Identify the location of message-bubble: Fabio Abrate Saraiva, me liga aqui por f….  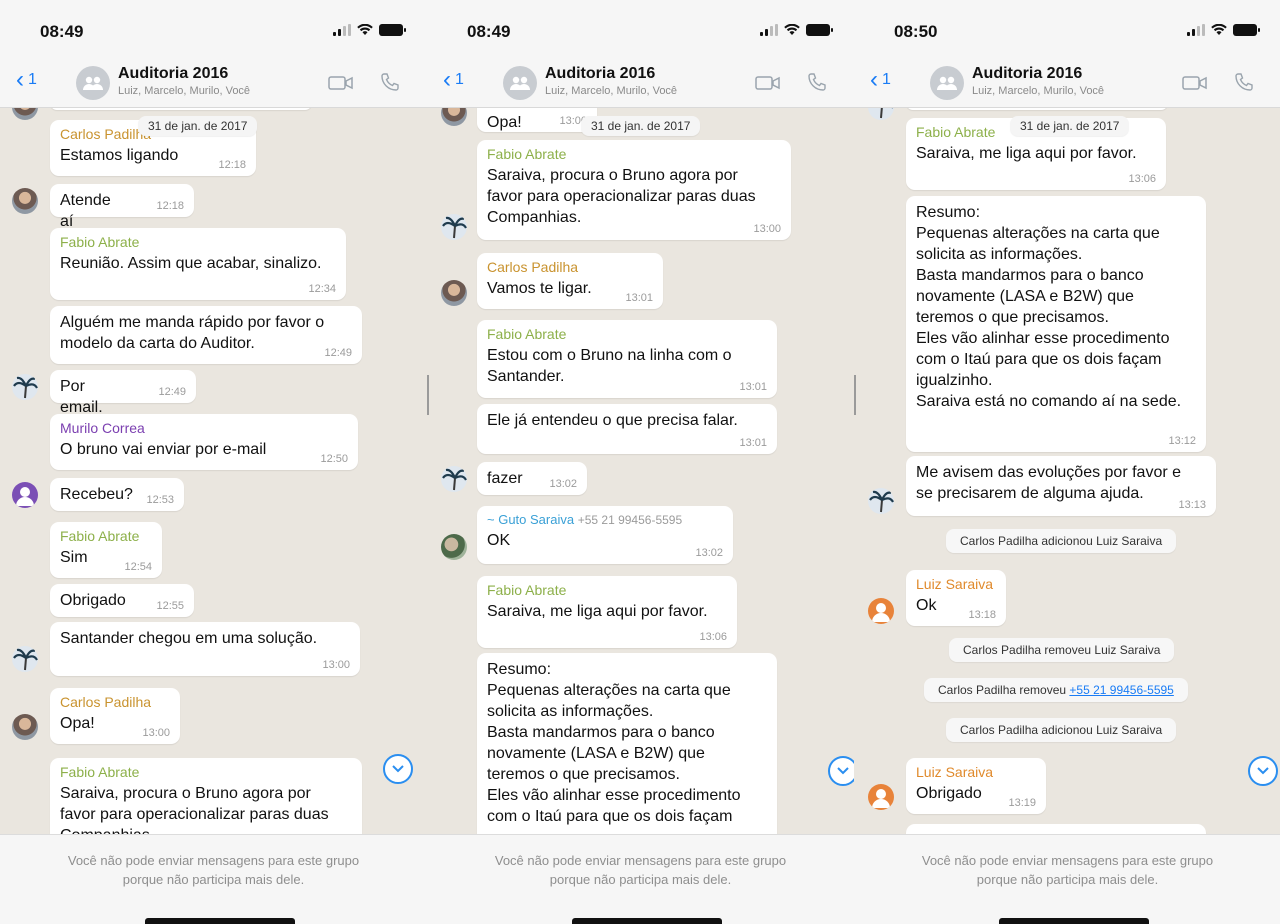
(607, 612).